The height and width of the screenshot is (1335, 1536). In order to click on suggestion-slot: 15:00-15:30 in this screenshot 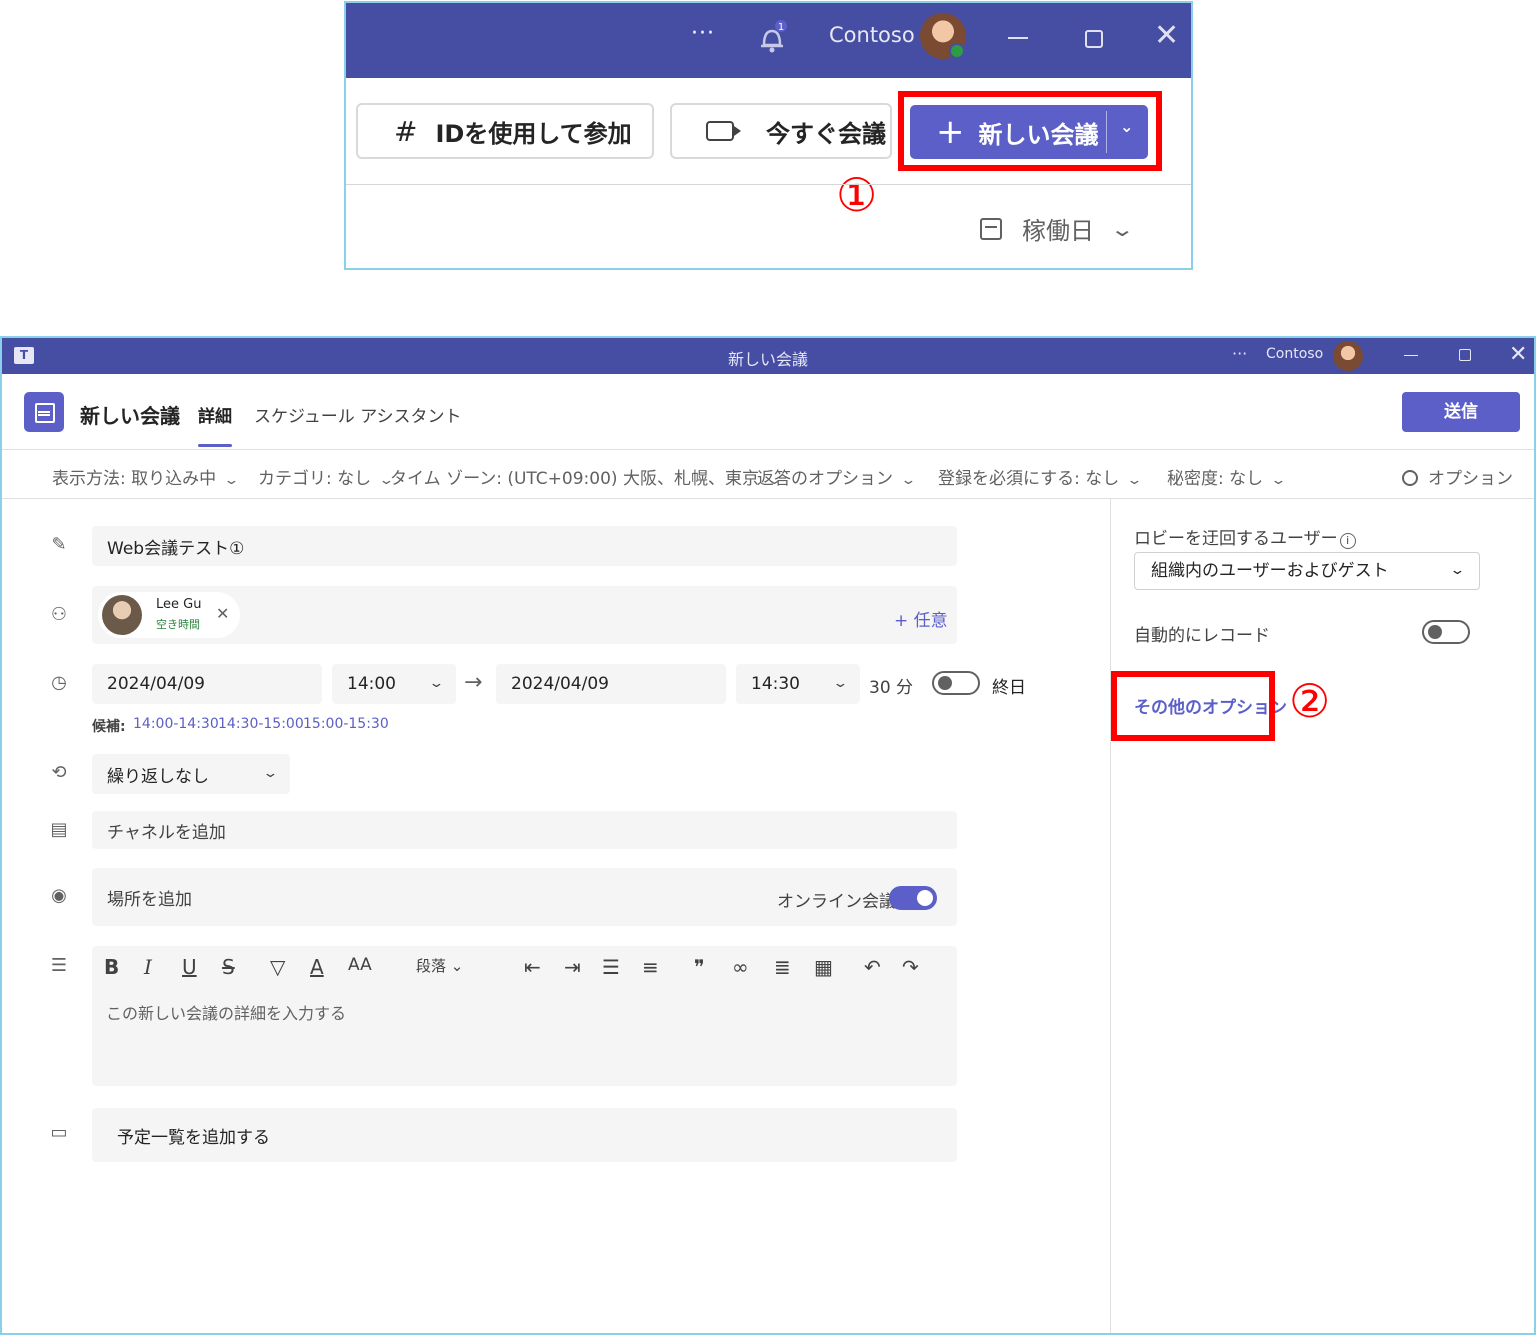, I will do `click(346, 724)`.